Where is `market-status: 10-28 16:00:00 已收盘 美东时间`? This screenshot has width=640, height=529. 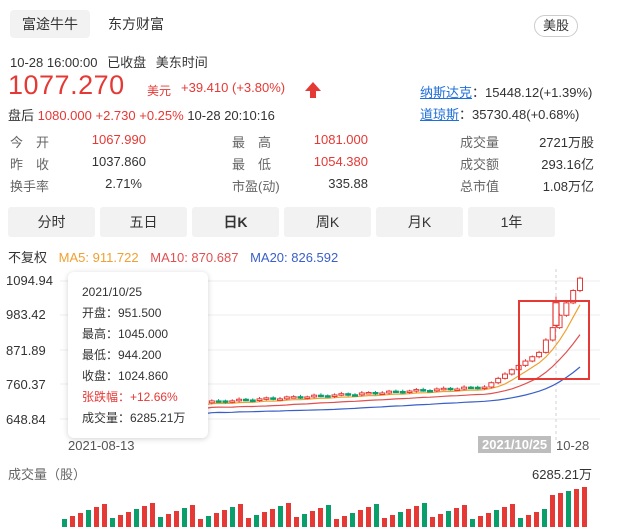
market-status: 10-28 16:00:00 已收盘 美东时间 is located at coordinates (112, 61).